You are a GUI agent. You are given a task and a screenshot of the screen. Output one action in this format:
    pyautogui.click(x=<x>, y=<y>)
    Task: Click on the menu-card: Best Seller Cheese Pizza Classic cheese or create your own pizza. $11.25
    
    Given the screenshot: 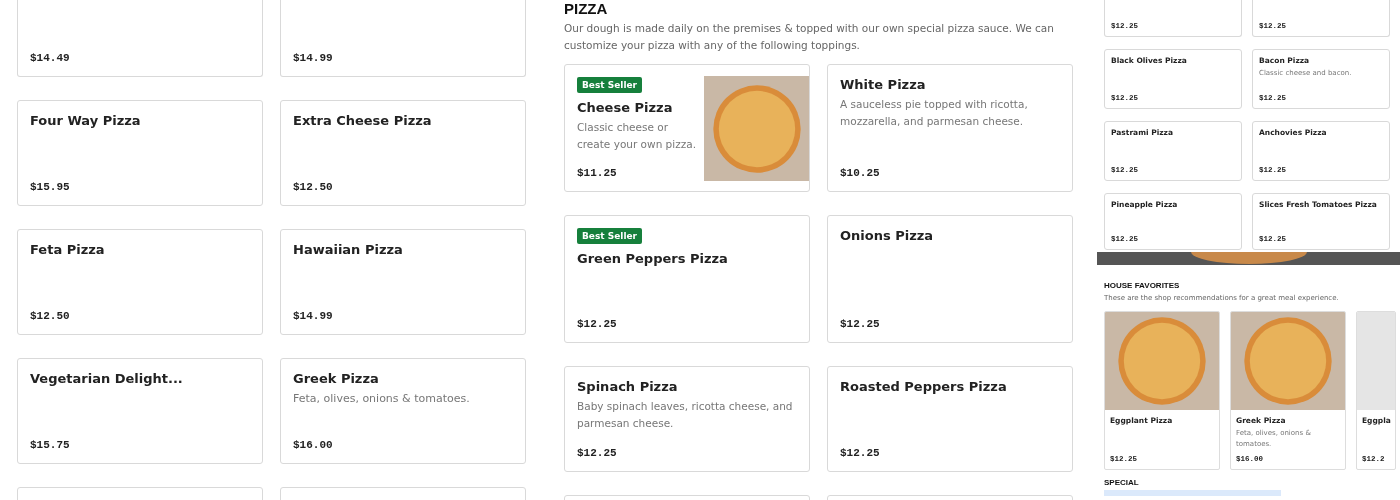 What is the action you would take?
    pyautogui.click(x=687, y=128)
    